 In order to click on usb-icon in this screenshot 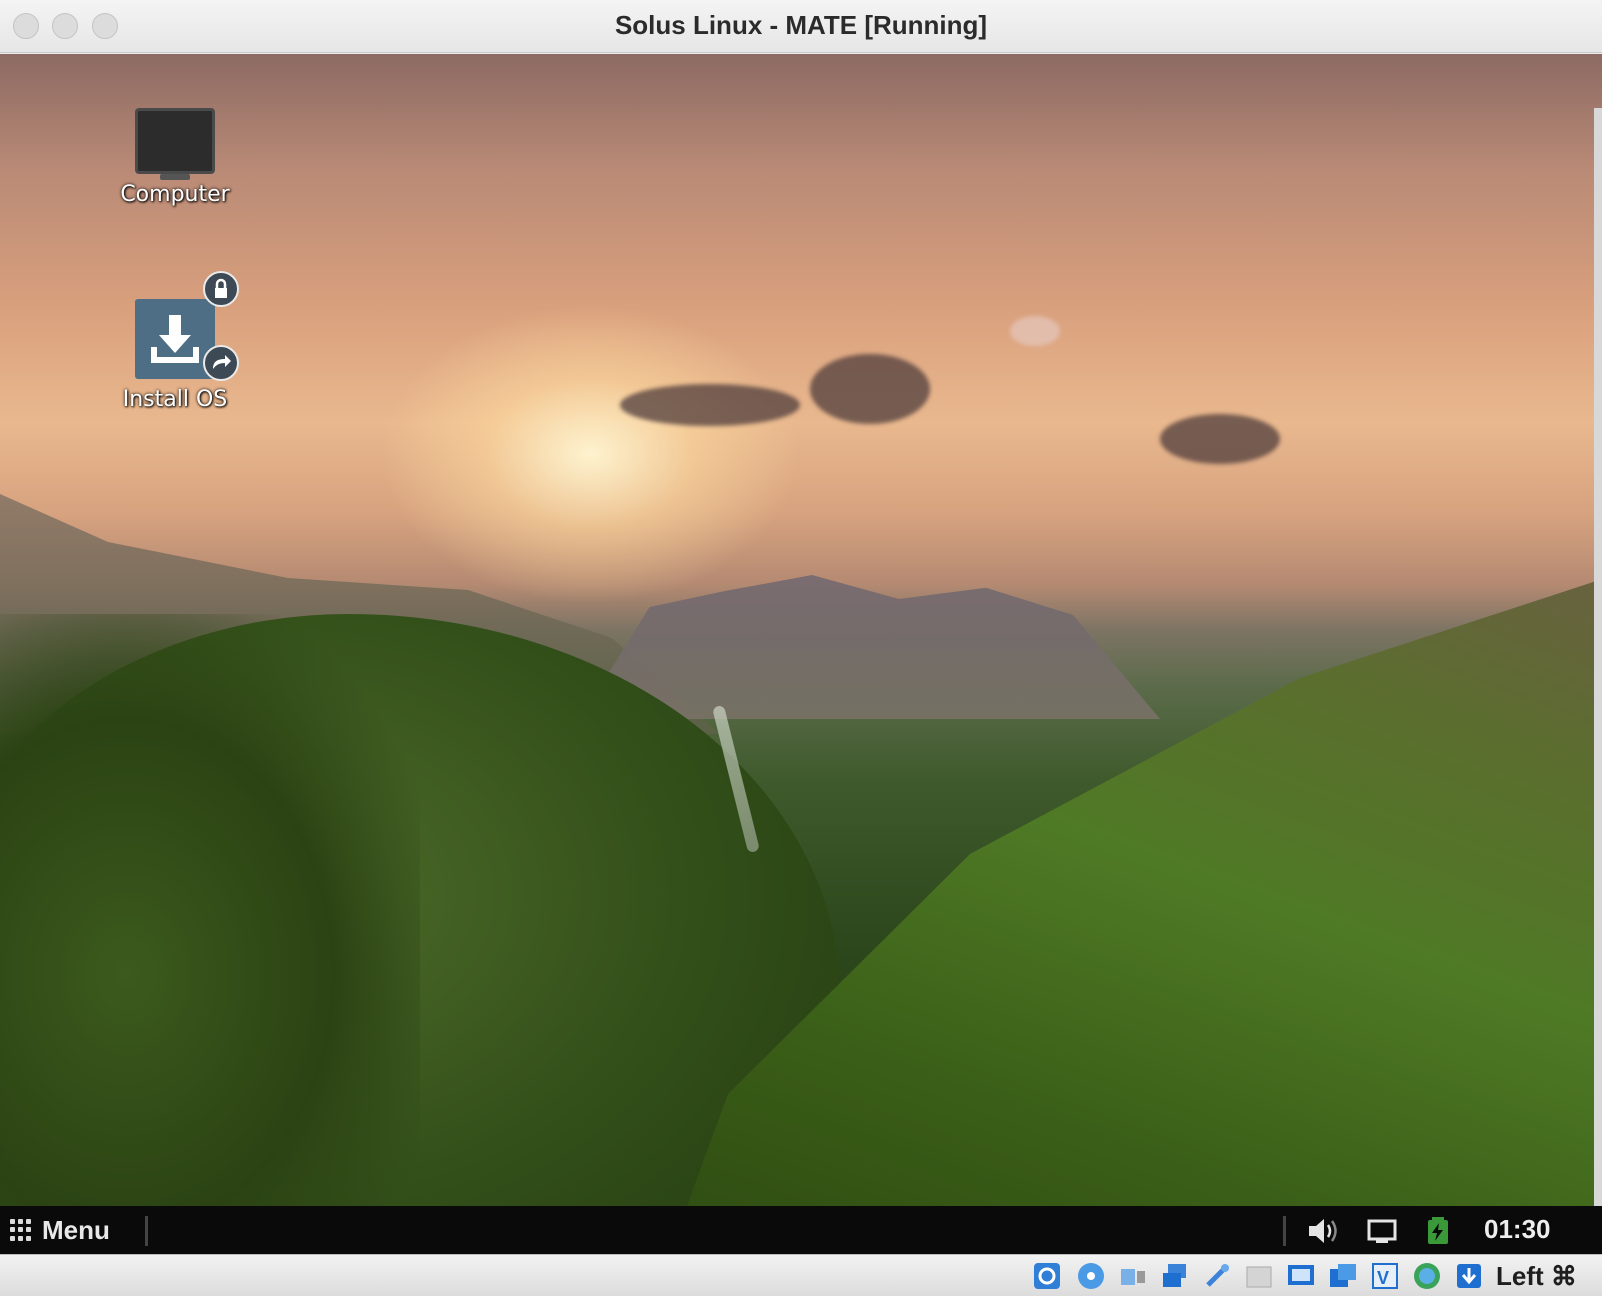, I will do `click(1217, 1276)`.